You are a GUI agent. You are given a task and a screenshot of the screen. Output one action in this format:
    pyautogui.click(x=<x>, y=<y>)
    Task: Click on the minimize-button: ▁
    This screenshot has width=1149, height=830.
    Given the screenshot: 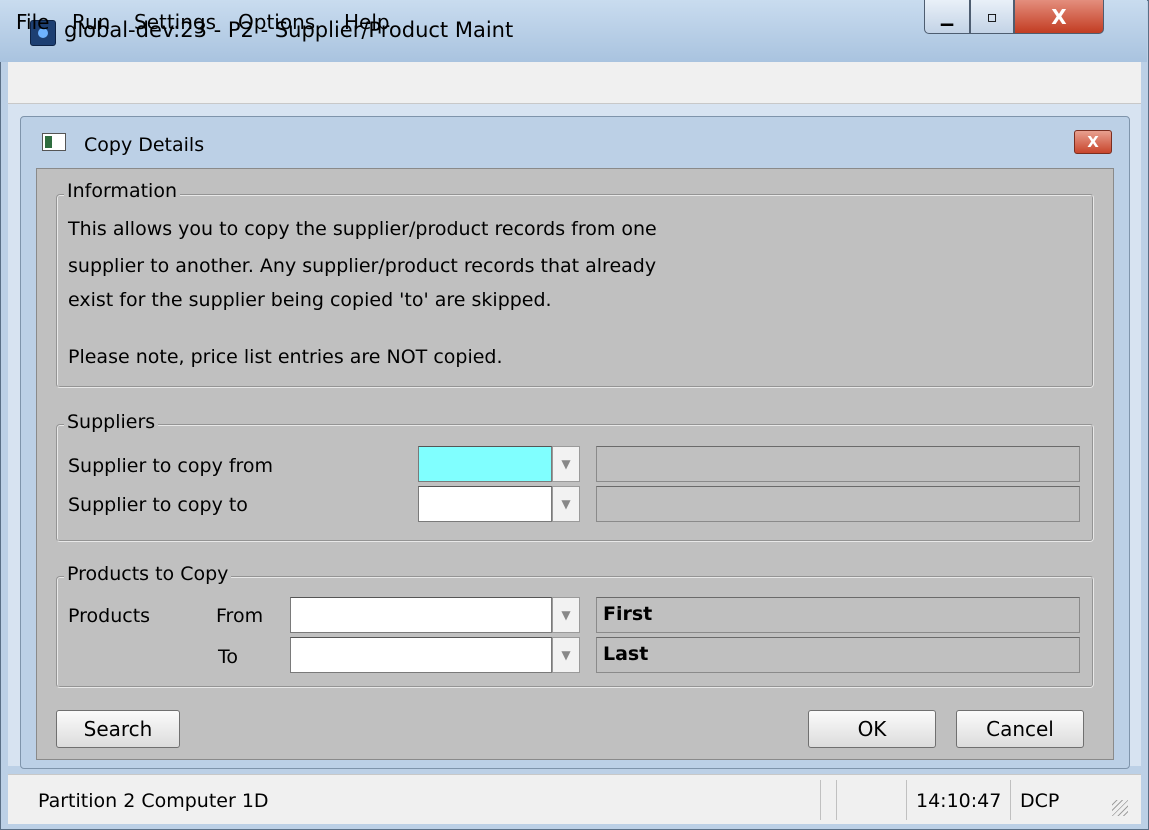 What is the action you would take?
    pyautogui.click(x=947, y=17)
    